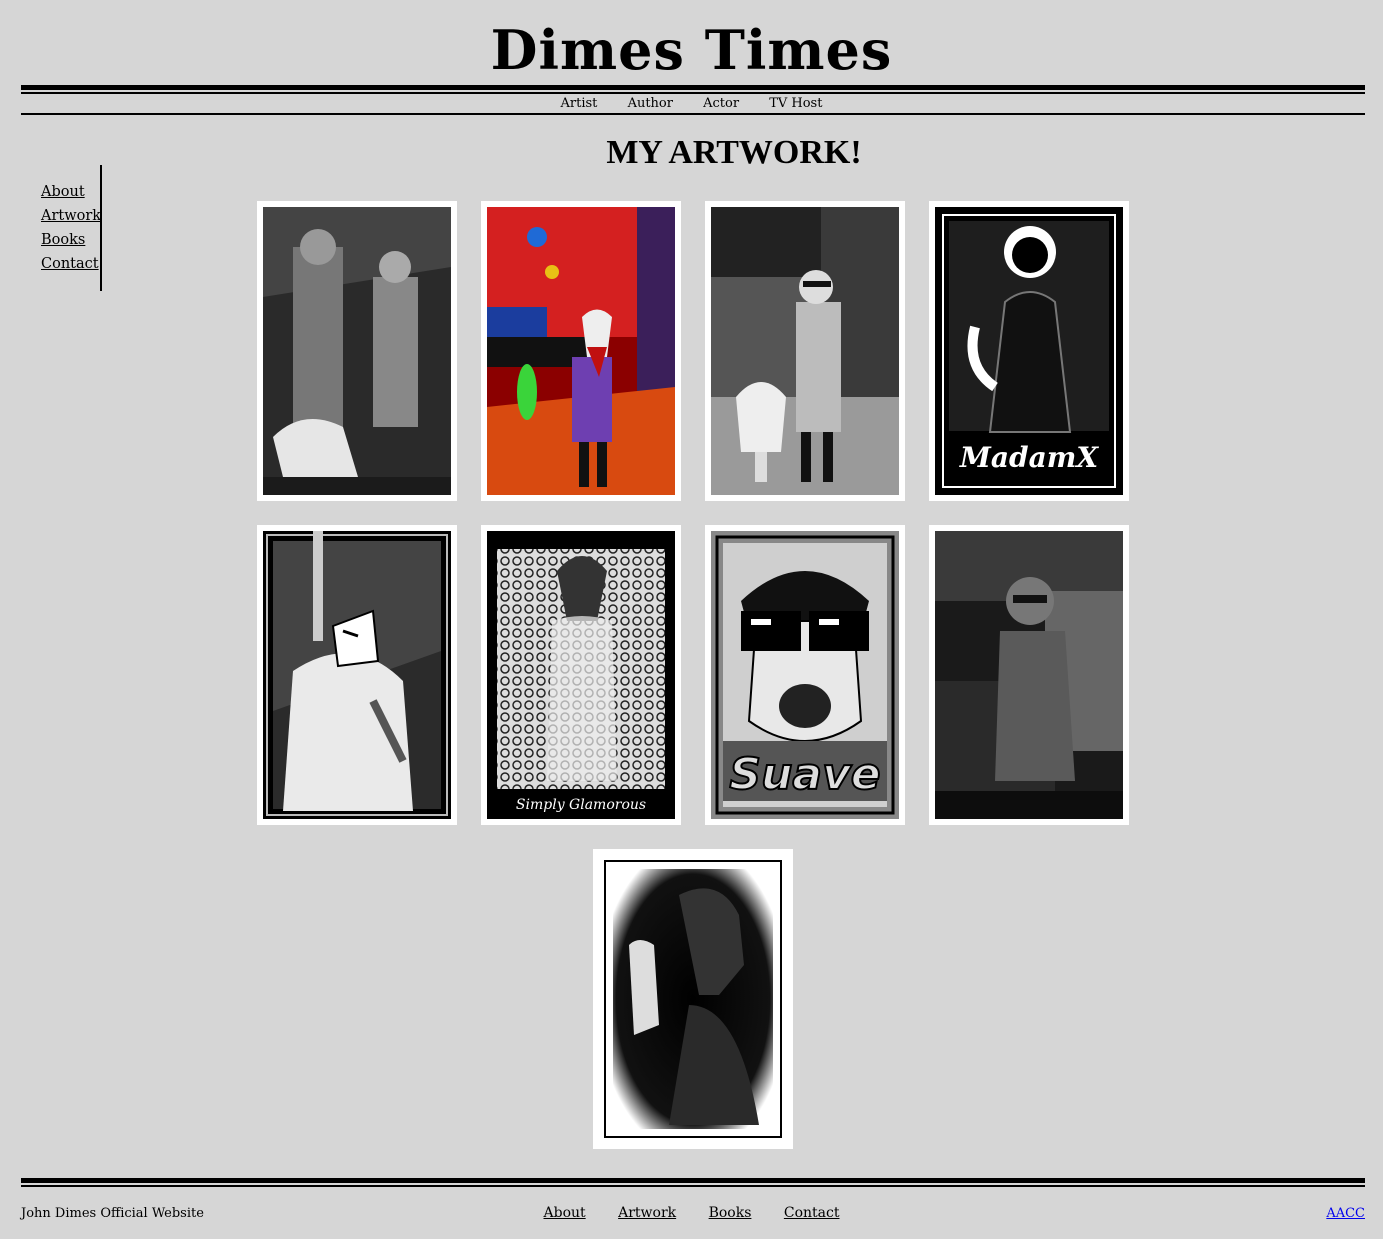 This screenshot has height=1239, width=1383. I want to click on footer-nav: About Artwork Books Contact, so click(691, 1213).